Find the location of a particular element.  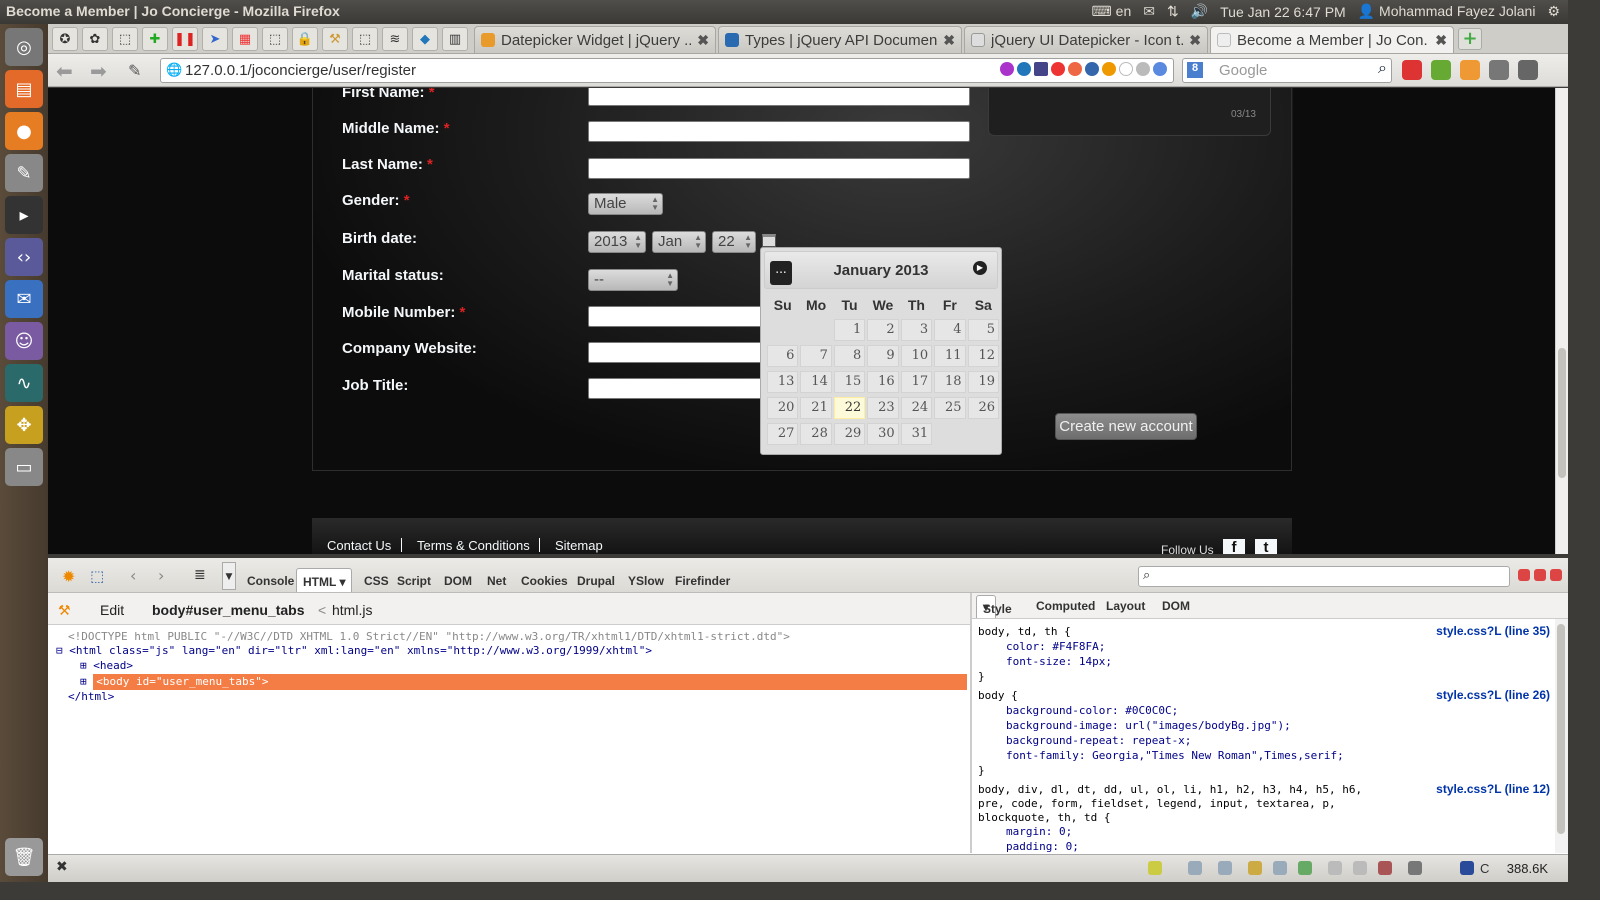

calendar-date: 21 is located at coordinates (816, 408).